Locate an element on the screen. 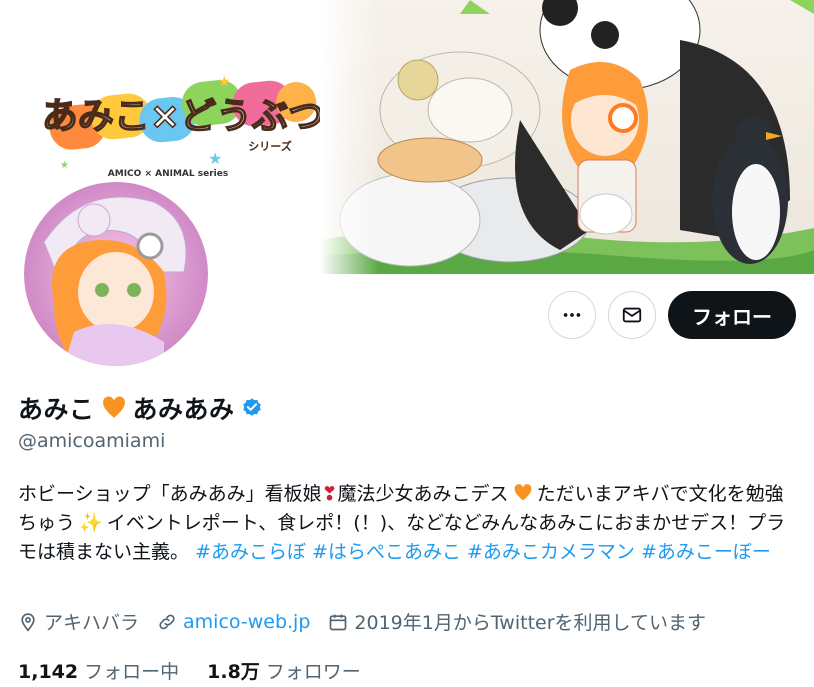 This screenshot has height=687, width=814. hashtag-link: #あみこカメラマン is located at coordinates (551, 552).